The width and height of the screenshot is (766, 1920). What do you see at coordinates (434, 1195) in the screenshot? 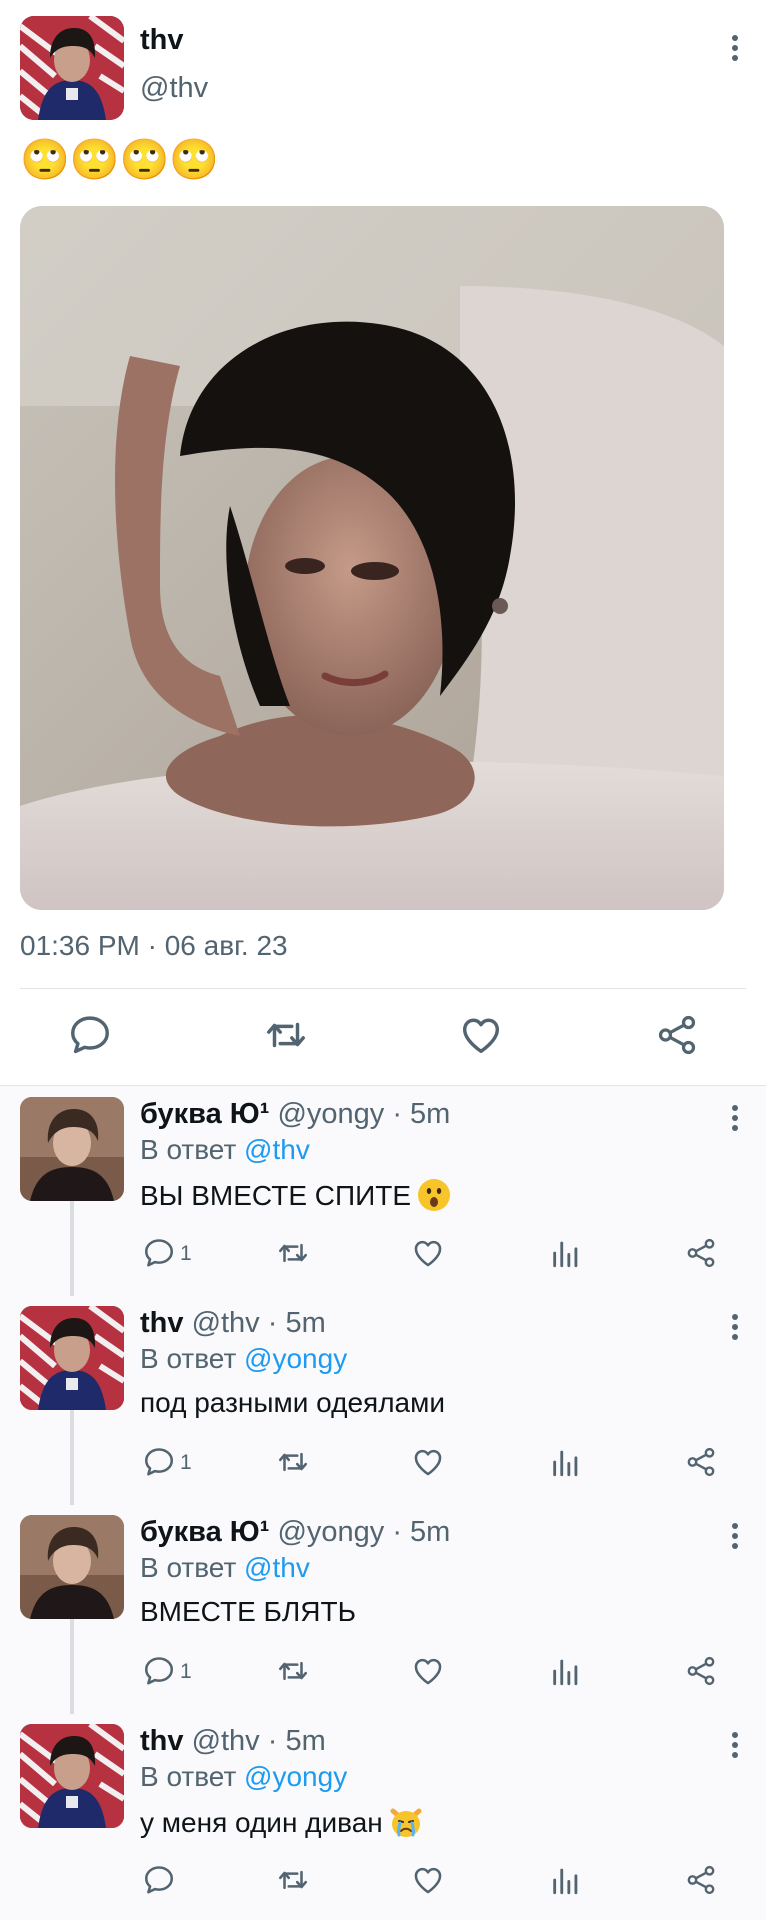
I see `hushed-face-icon` at bounding box center [434, 1195].